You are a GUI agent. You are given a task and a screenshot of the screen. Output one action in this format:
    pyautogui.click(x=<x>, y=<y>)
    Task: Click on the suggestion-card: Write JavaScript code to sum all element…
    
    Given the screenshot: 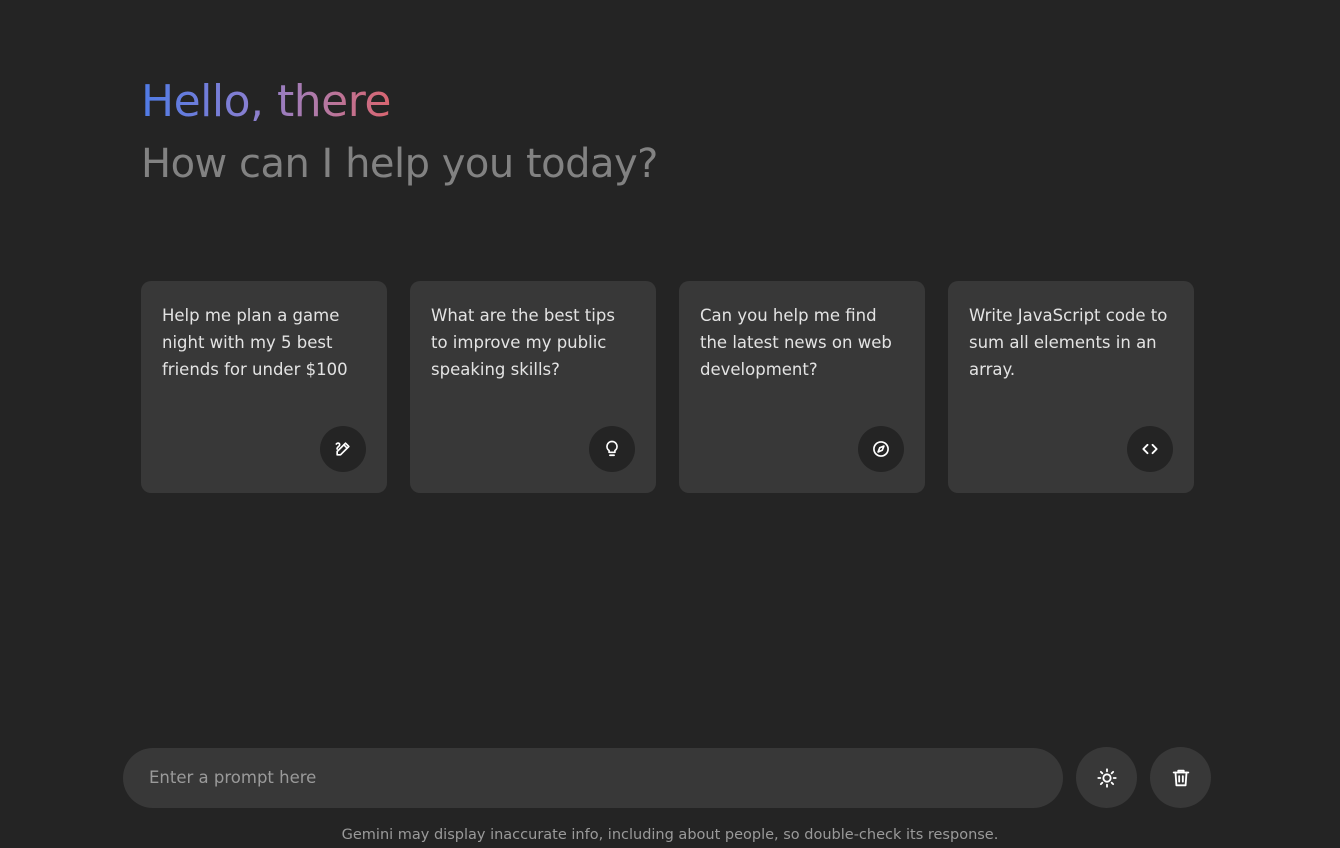 What is the action you would take?
    pyautogui.click(x=1071, y=387)
    